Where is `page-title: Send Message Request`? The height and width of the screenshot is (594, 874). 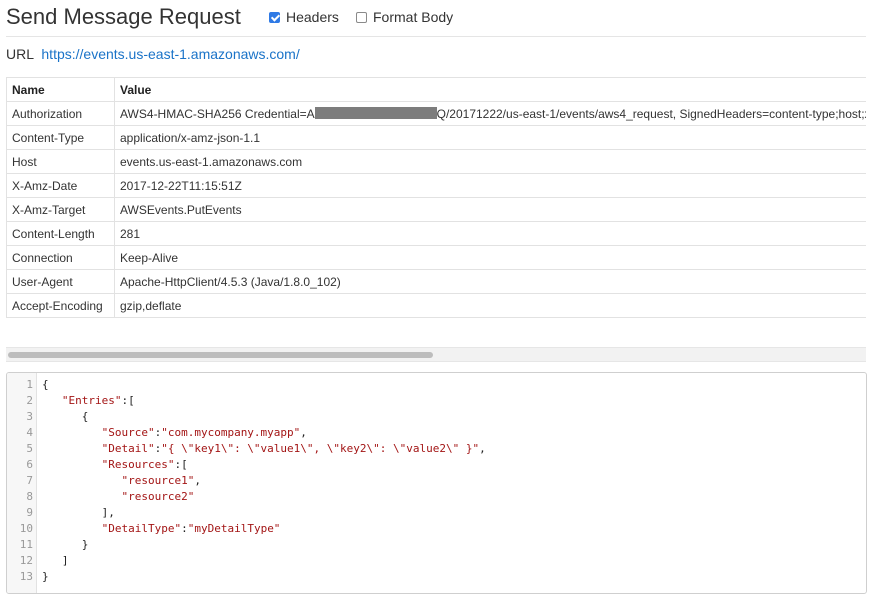
page-title: Send Message Request is located at coordinates (123, 16).